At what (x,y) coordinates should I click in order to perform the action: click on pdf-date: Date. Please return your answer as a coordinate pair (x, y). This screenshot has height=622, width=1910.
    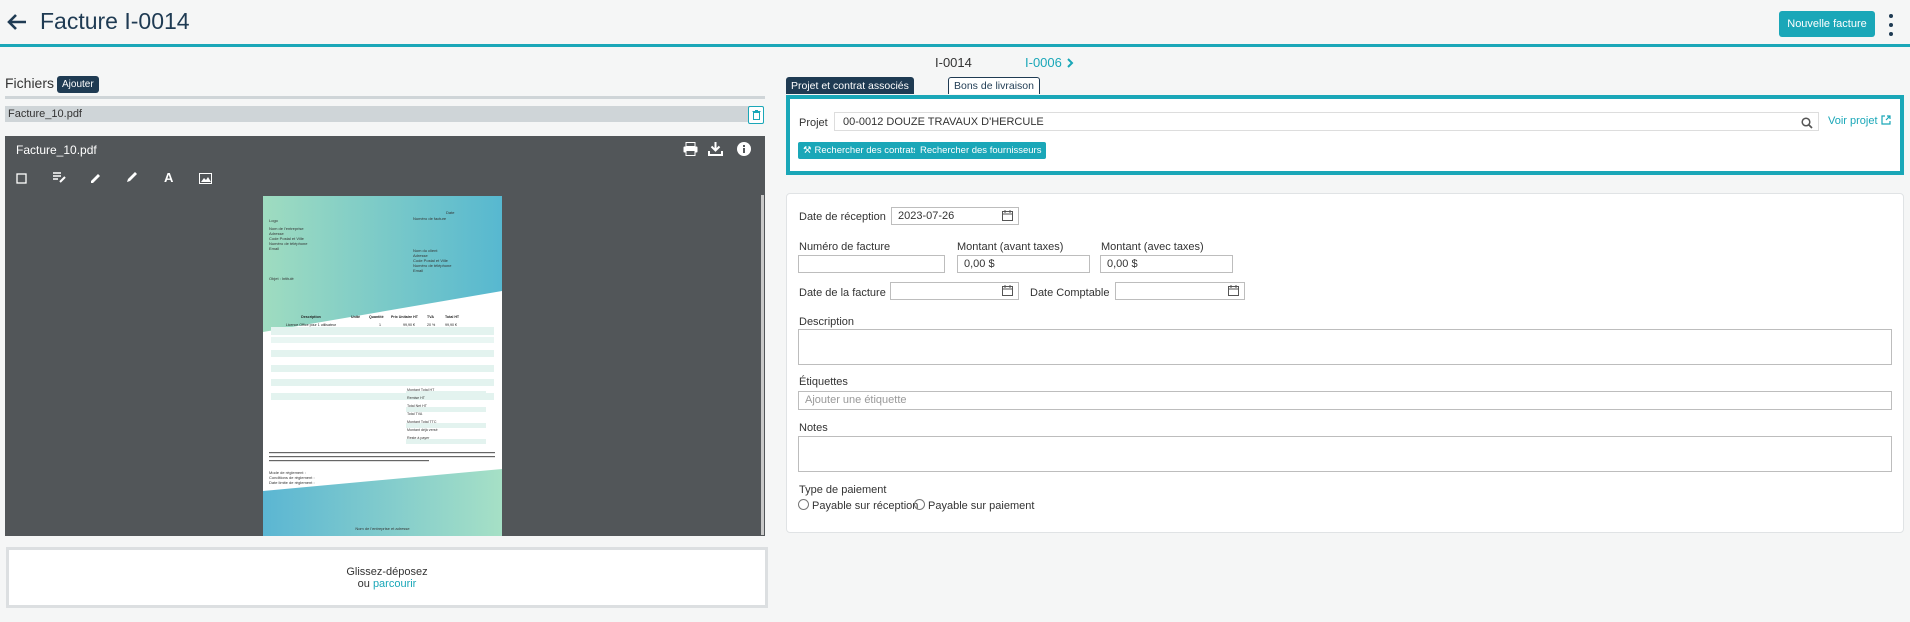
    Looking at the image, I should click on (450, 212).